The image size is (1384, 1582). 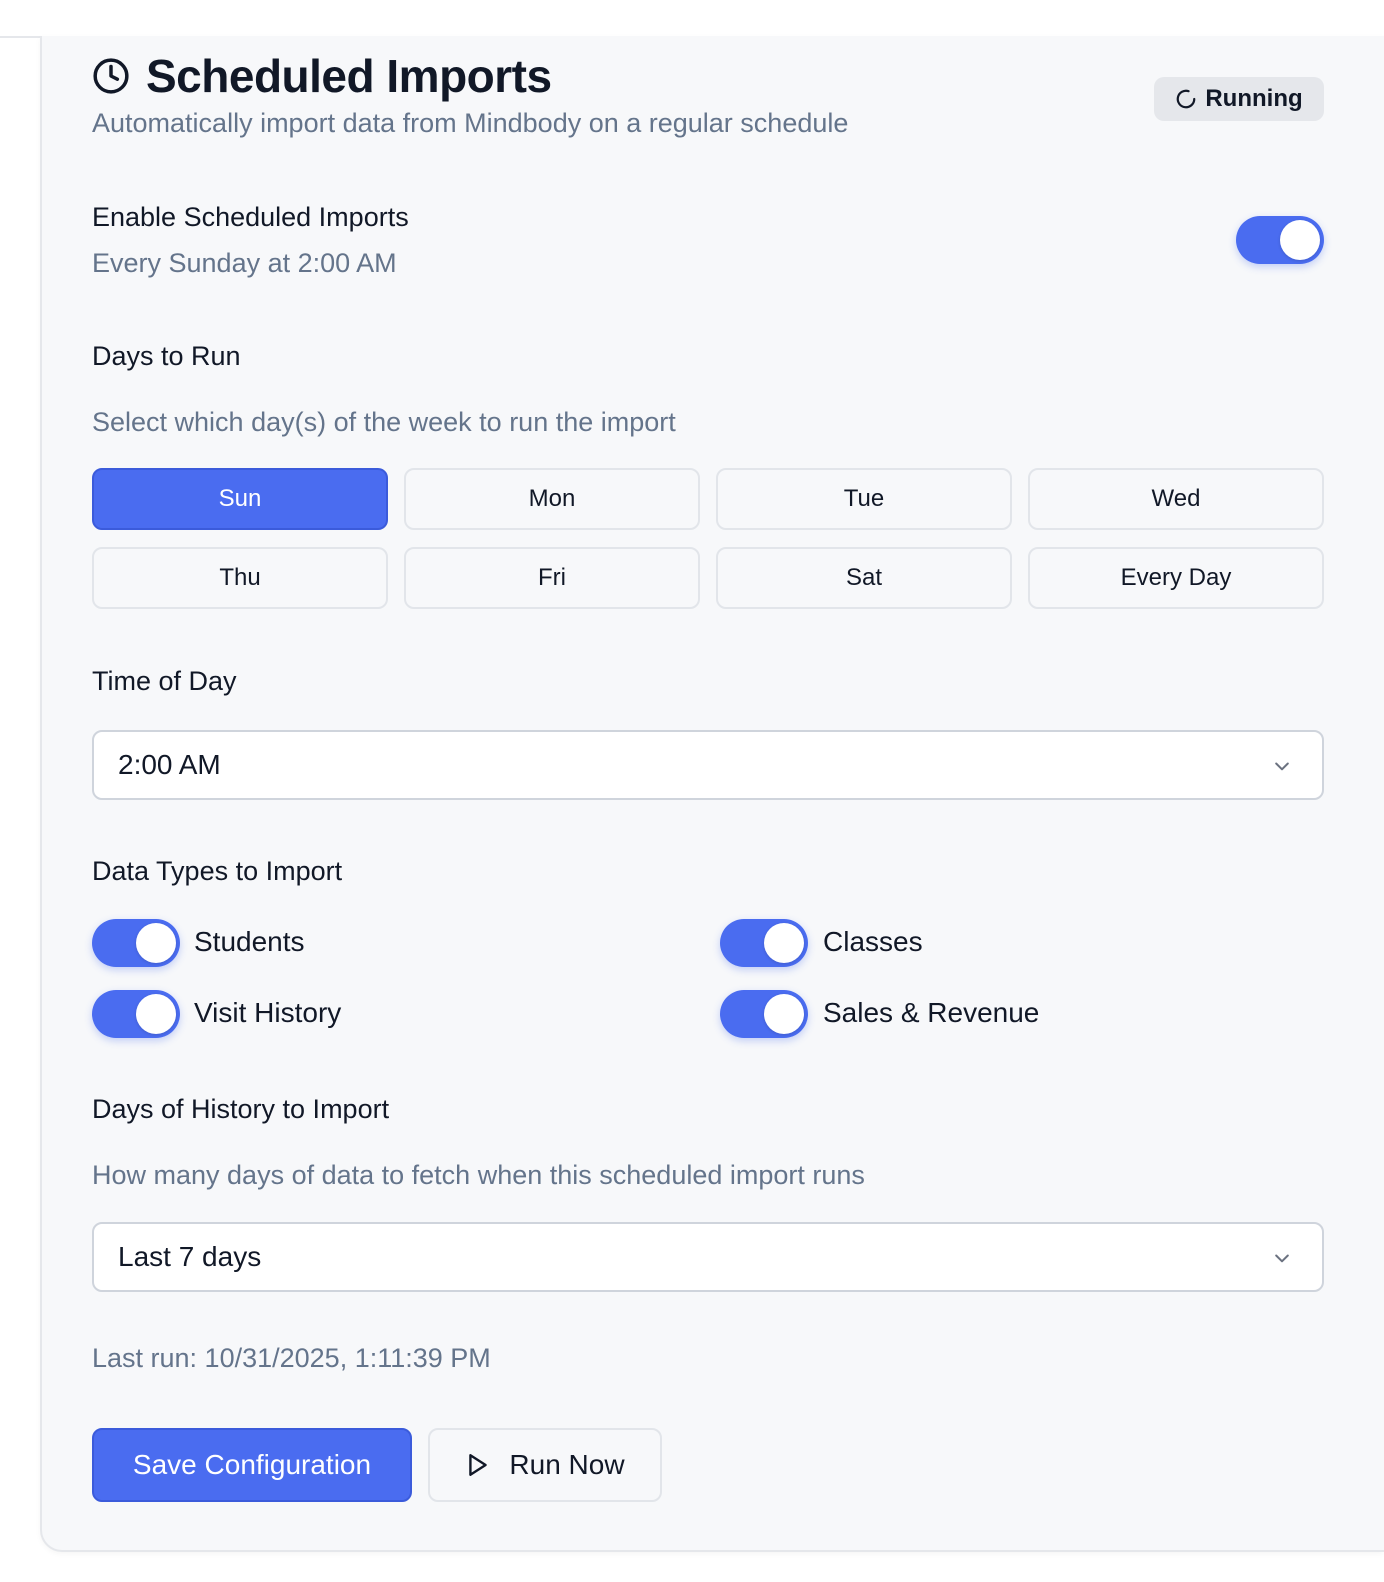 I want to click on day-button-sun: Sun, so click(x=240, y=499).